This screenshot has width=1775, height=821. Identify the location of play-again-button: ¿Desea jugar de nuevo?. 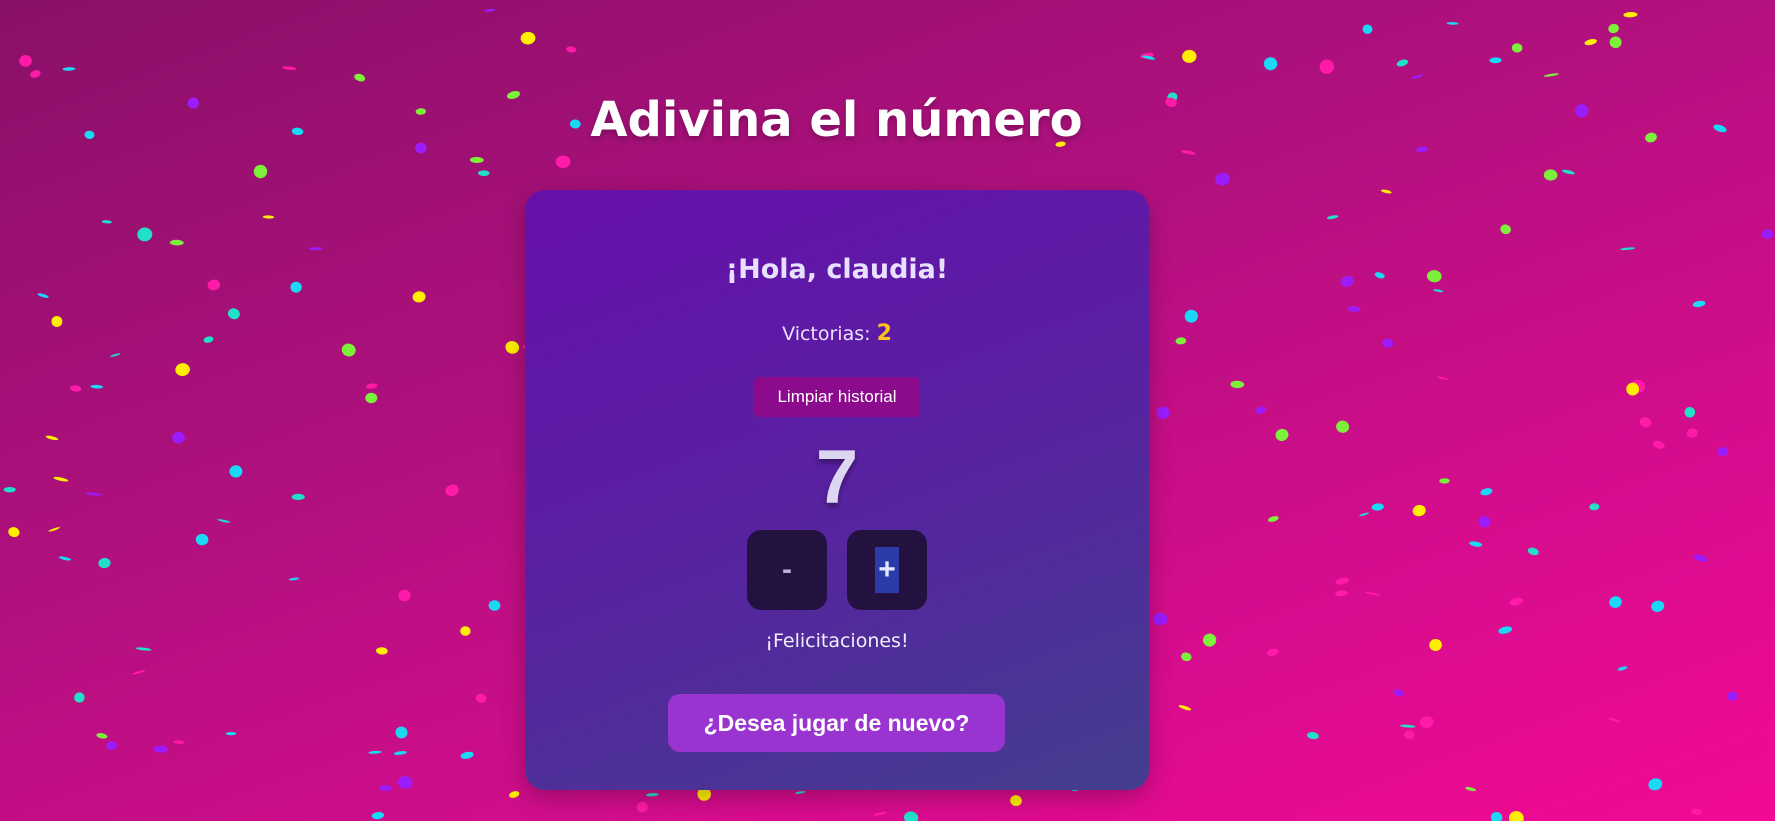
(836, 723).